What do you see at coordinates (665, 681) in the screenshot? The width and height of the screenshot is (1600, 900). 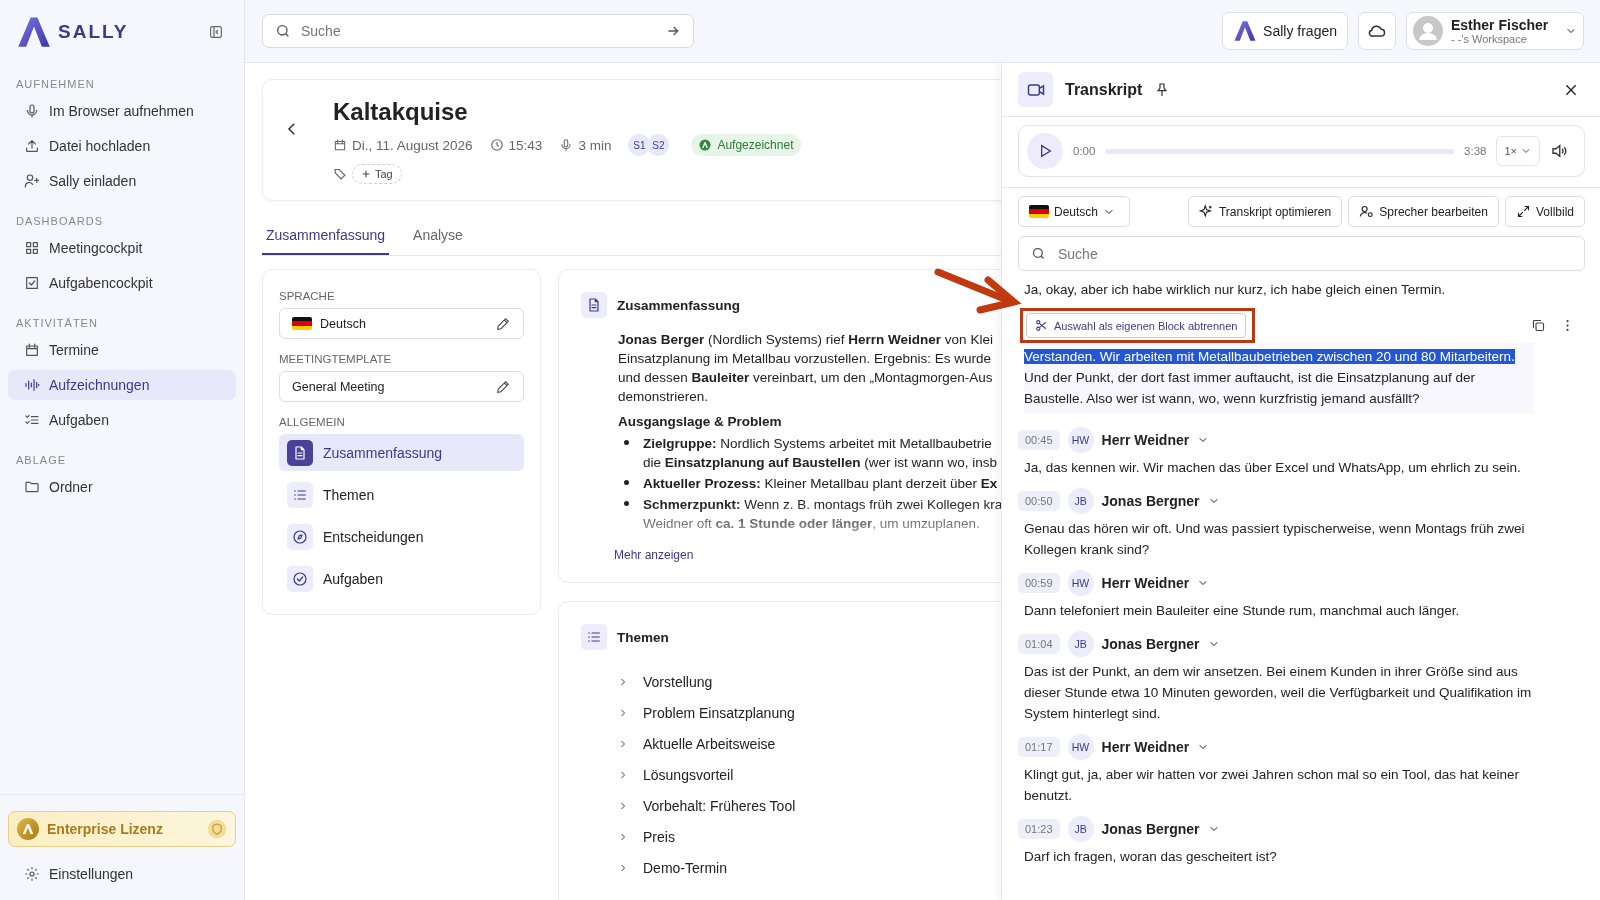 I see `topic-item: Vorstellung` at bounding box center [665, 681].